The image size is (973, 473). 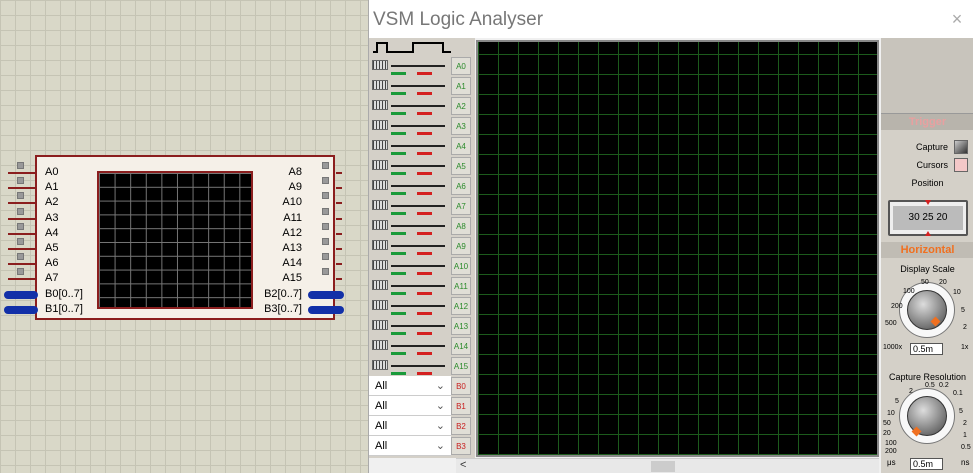 I want to click on position-label: Position, so click(x=927, y=183).